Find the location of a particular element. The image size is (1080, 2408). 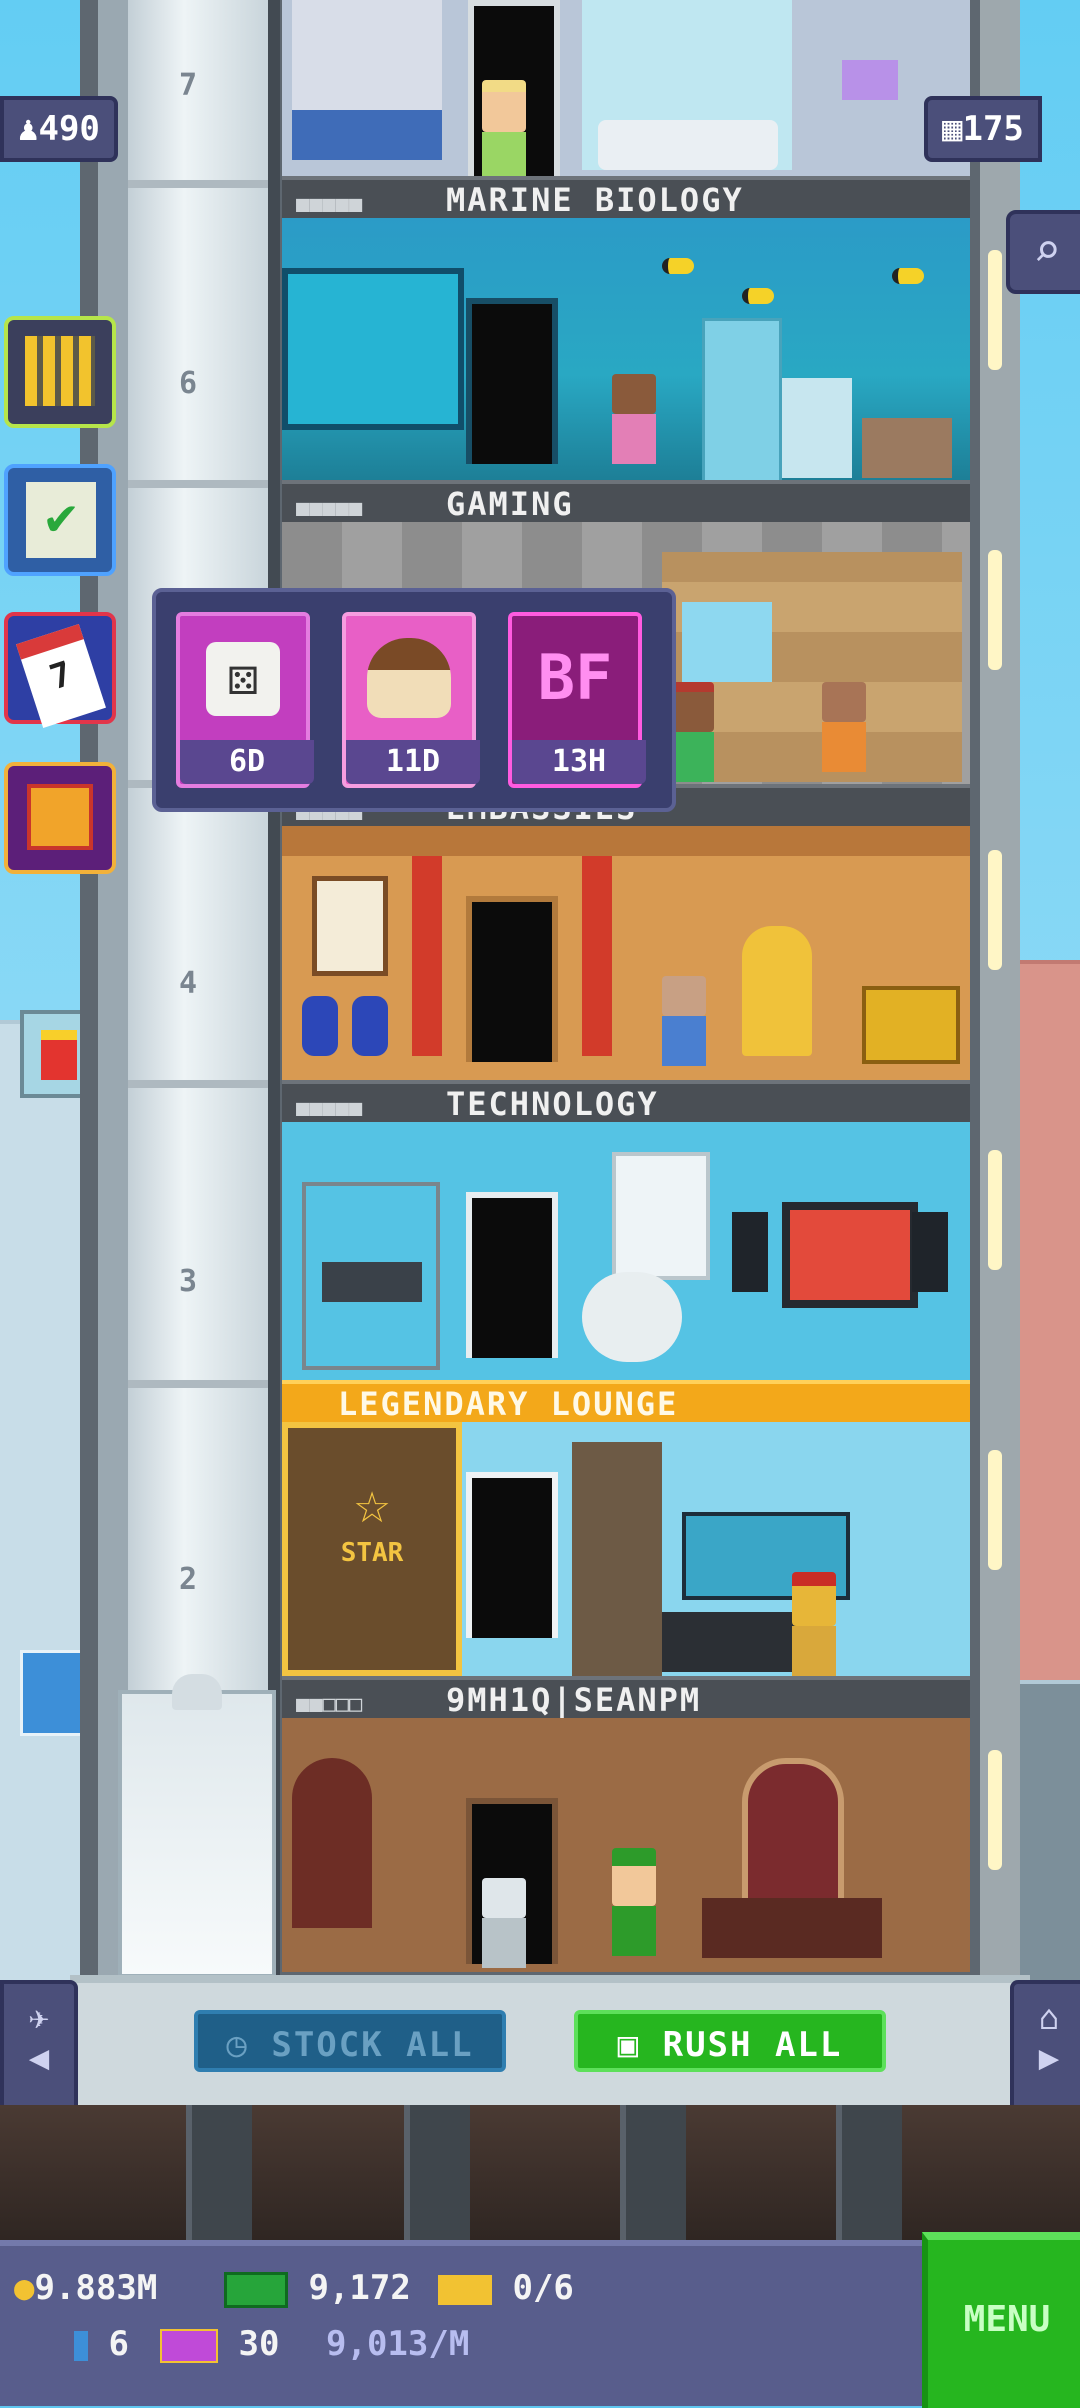

keys-value: 6 is located at coordinates (118, 2344).